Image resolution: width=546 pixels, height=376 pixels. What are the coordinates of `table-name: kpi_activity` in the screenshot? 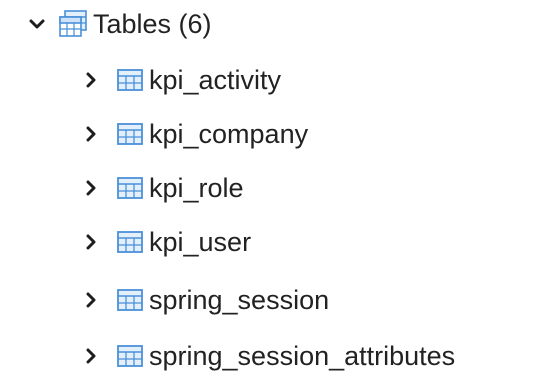 It's located at (215, 80).